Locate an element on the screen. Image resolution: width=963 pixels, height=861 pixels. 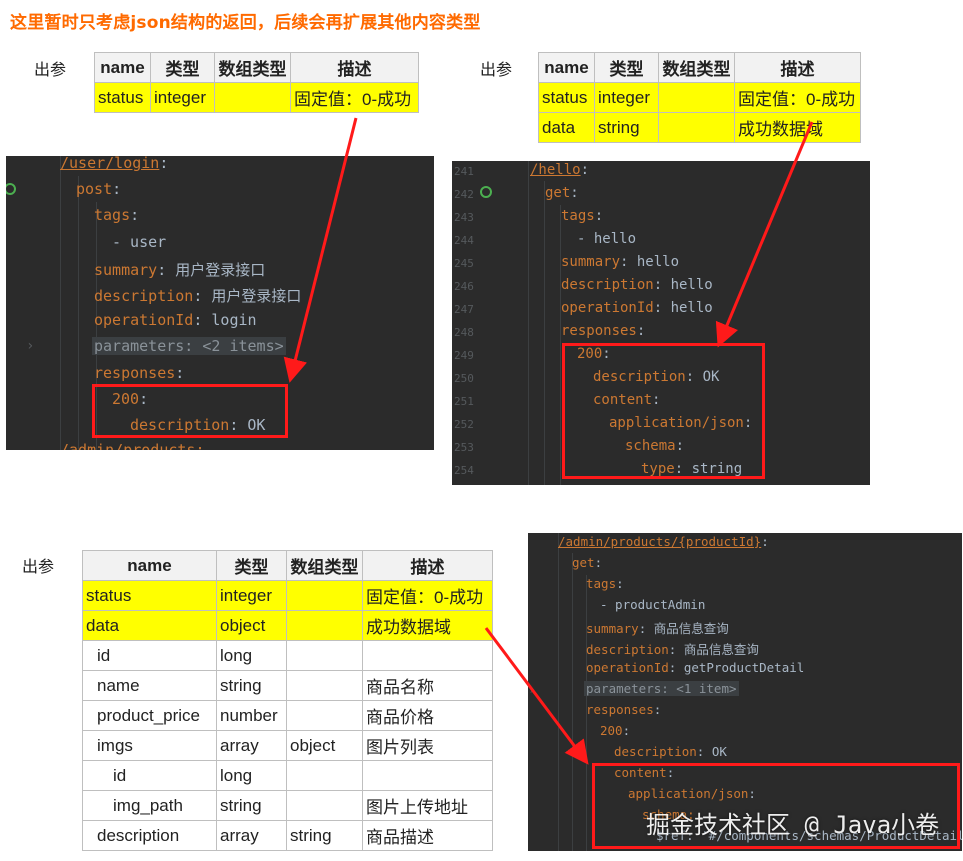
line-number: 242 is located at coordinates (464, 194).